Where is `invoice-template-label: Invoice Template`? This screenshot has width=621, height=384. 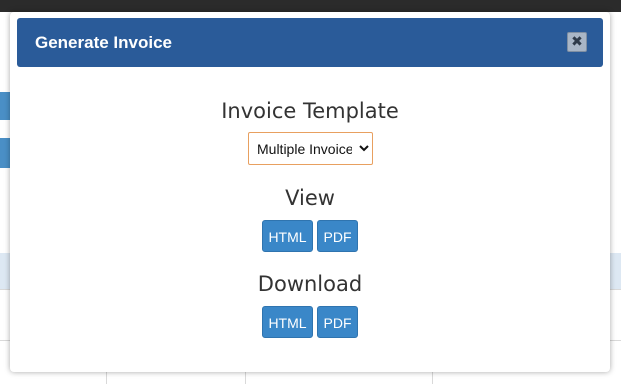
invoice-template-label: Invoice Template is located at coordinates (310, 111).